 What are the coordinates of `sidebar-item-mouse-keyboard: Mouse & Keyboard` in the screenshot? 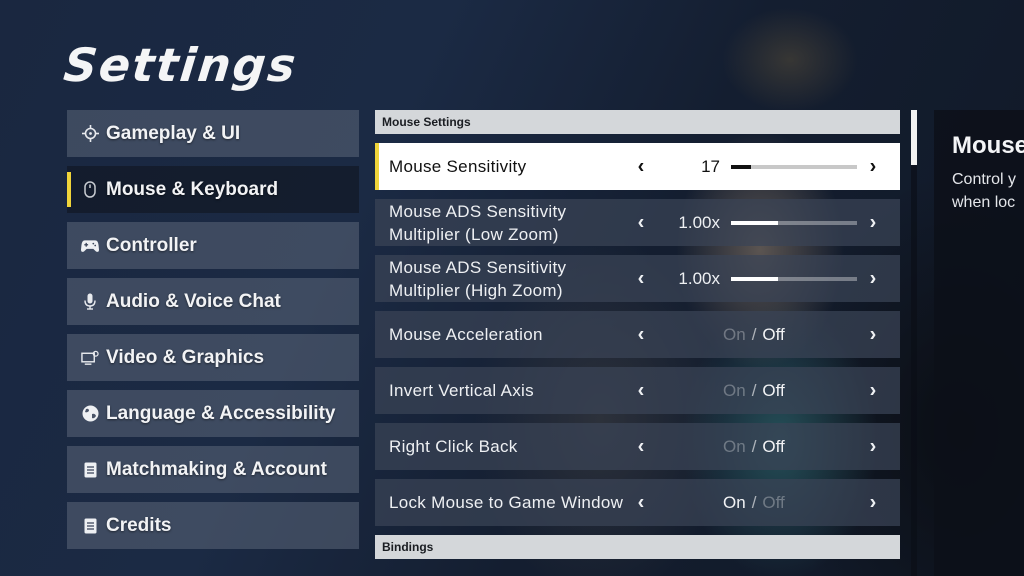 It's located at (213, 189).